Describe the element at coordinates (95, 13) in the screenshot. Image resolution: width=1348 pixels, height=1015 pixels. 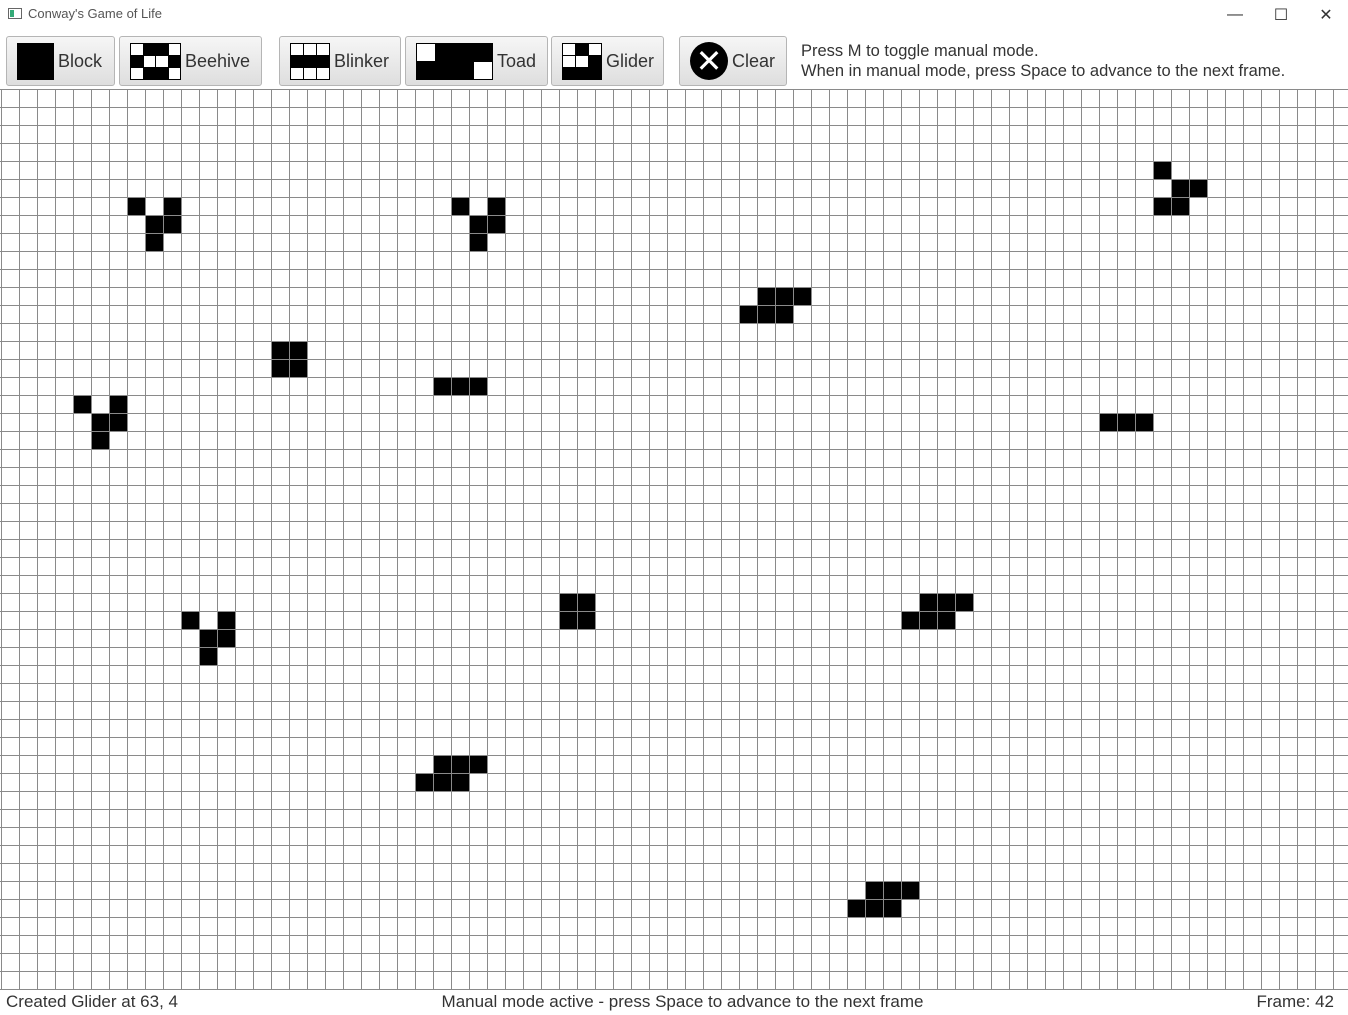
I see `window-title: Conway's Game of Life` at that location.